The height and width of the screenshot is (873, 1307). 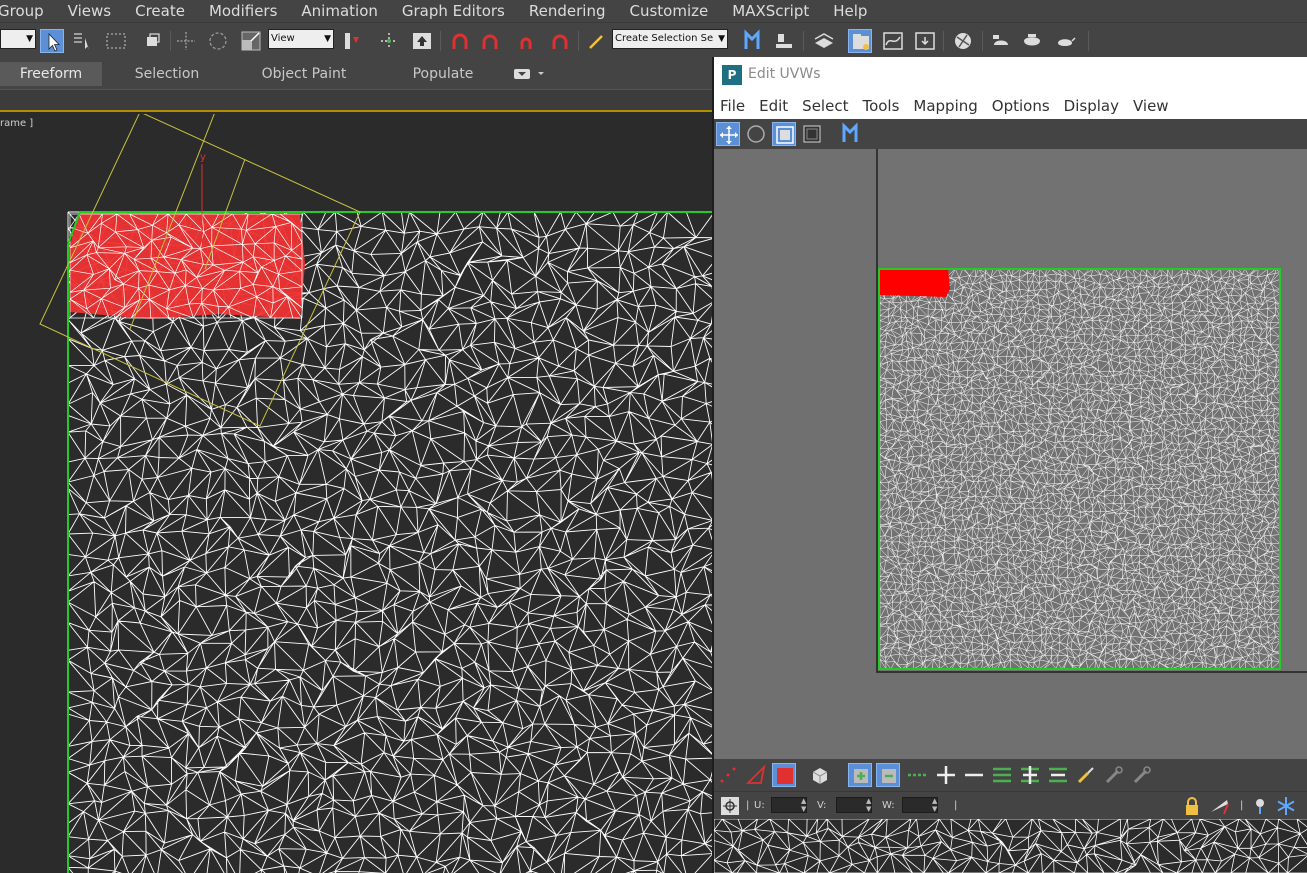 I want to click on tab-selection: Selection, so click(x=167, y=74).